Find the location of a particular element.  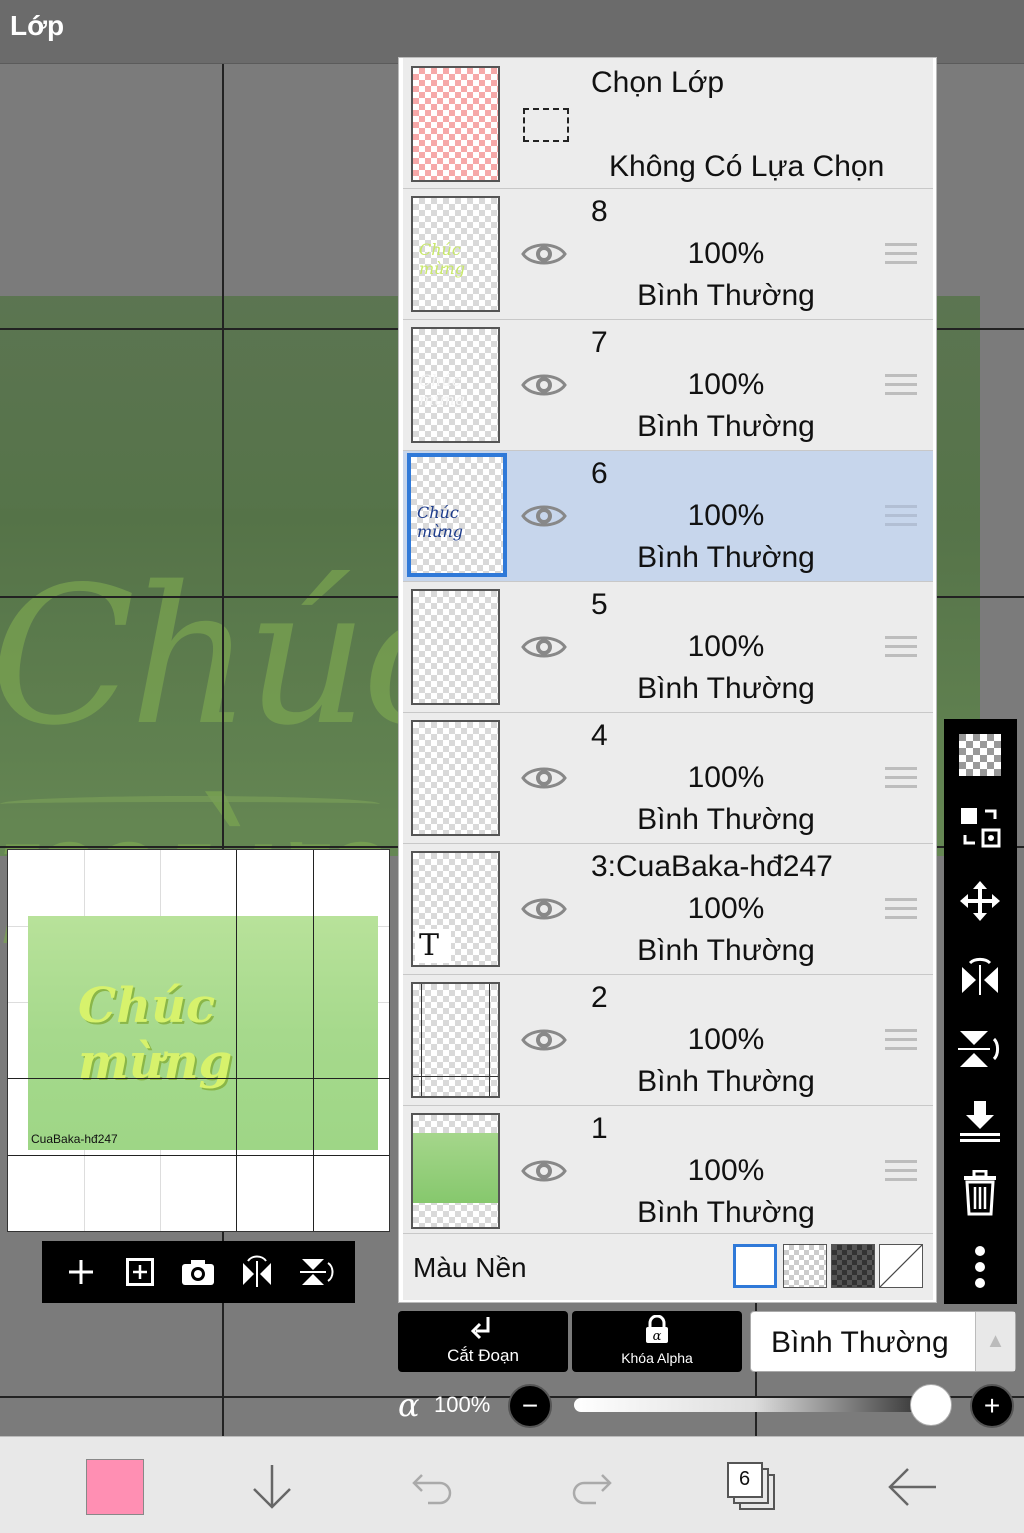

thumb-grid-line is located at coordinates (489, 1040).